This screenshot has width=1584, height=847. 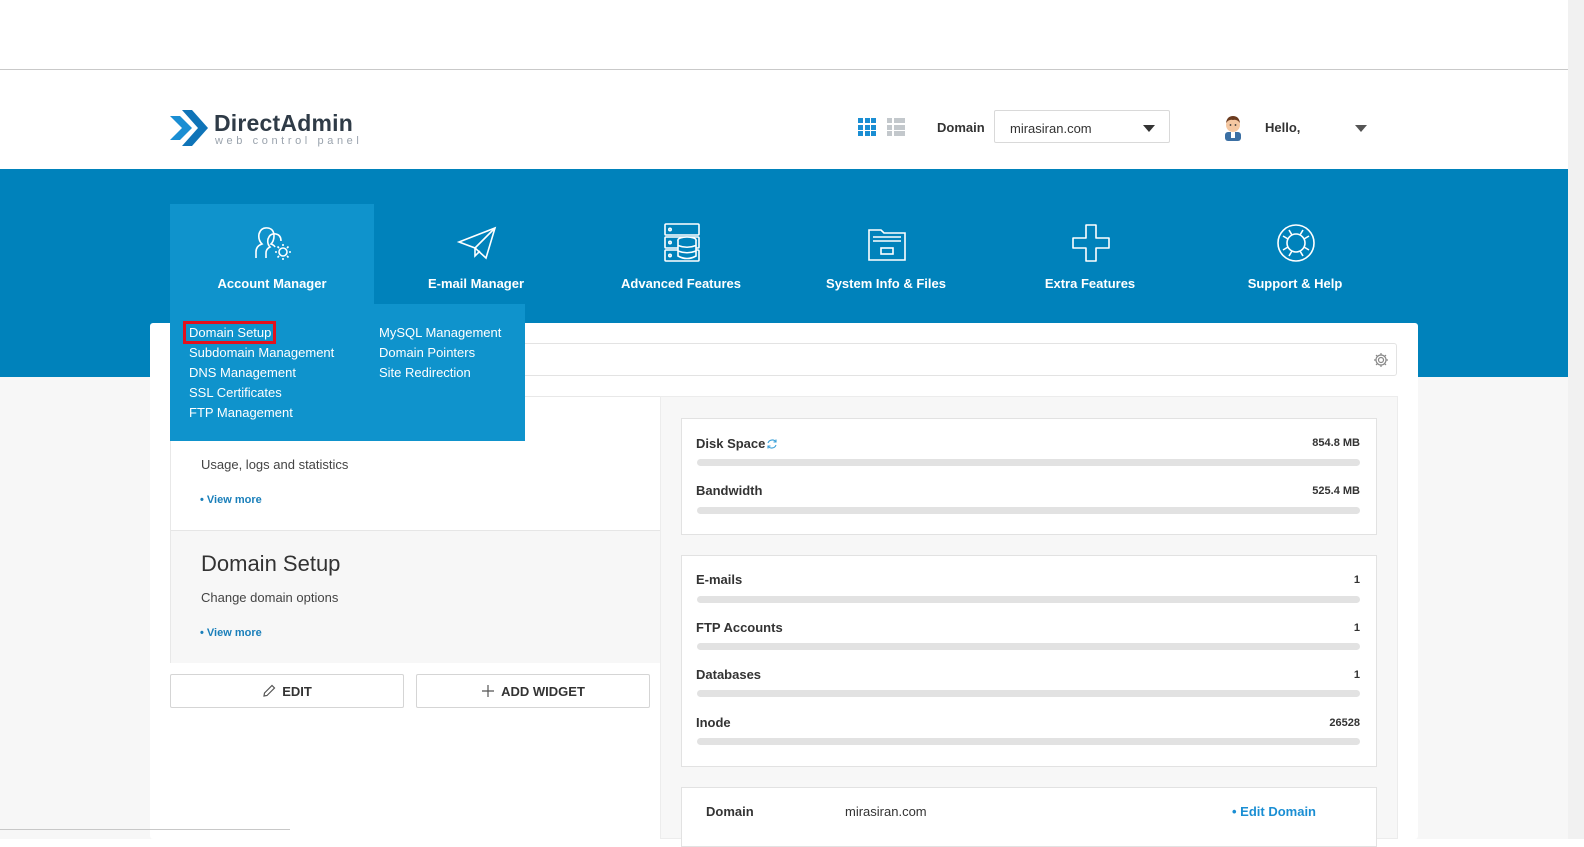 I want to click on domain-select: mirasiran.com, so click(x=1082, y=126).